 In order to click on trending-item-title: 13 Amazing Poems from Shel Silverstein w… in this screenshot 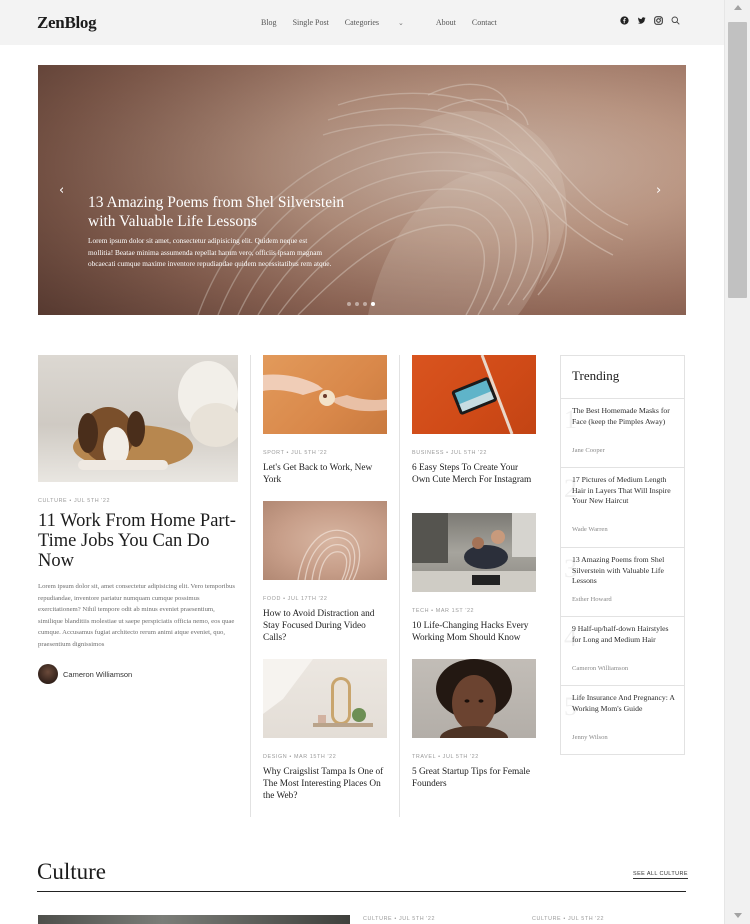, I will do `click(623, 571)`.